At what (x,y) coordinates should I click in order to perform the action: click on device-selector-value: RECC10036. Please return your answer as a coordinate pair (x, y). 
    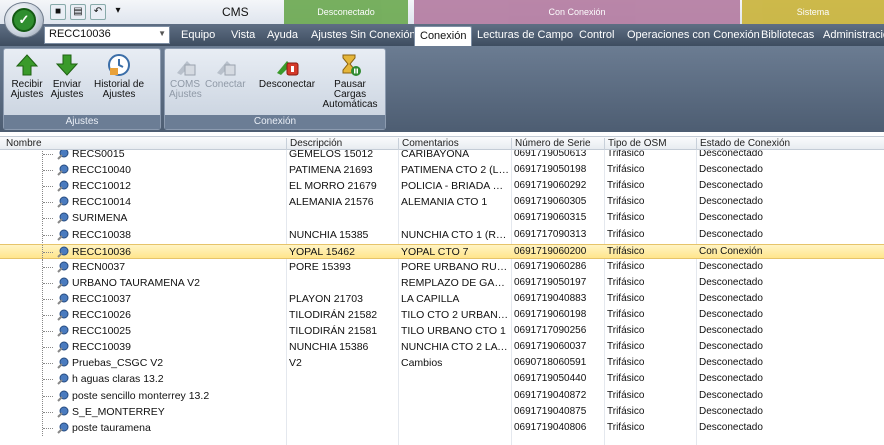
    Looking at the image, I should click on (80, 34).